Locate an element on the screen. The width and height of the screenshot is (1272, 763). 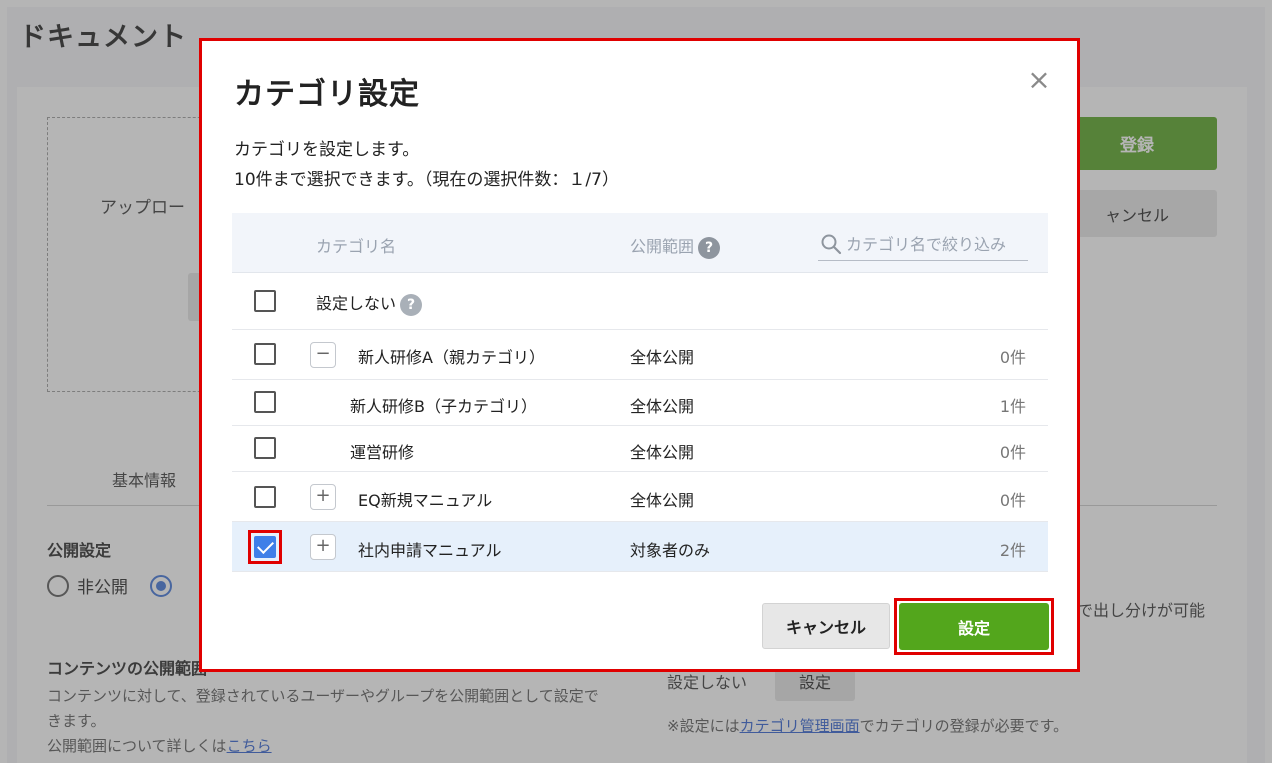
table-row: 新人研修B（子カテゴリ） 全体公開 1件 is located at coordinates (640, 403).